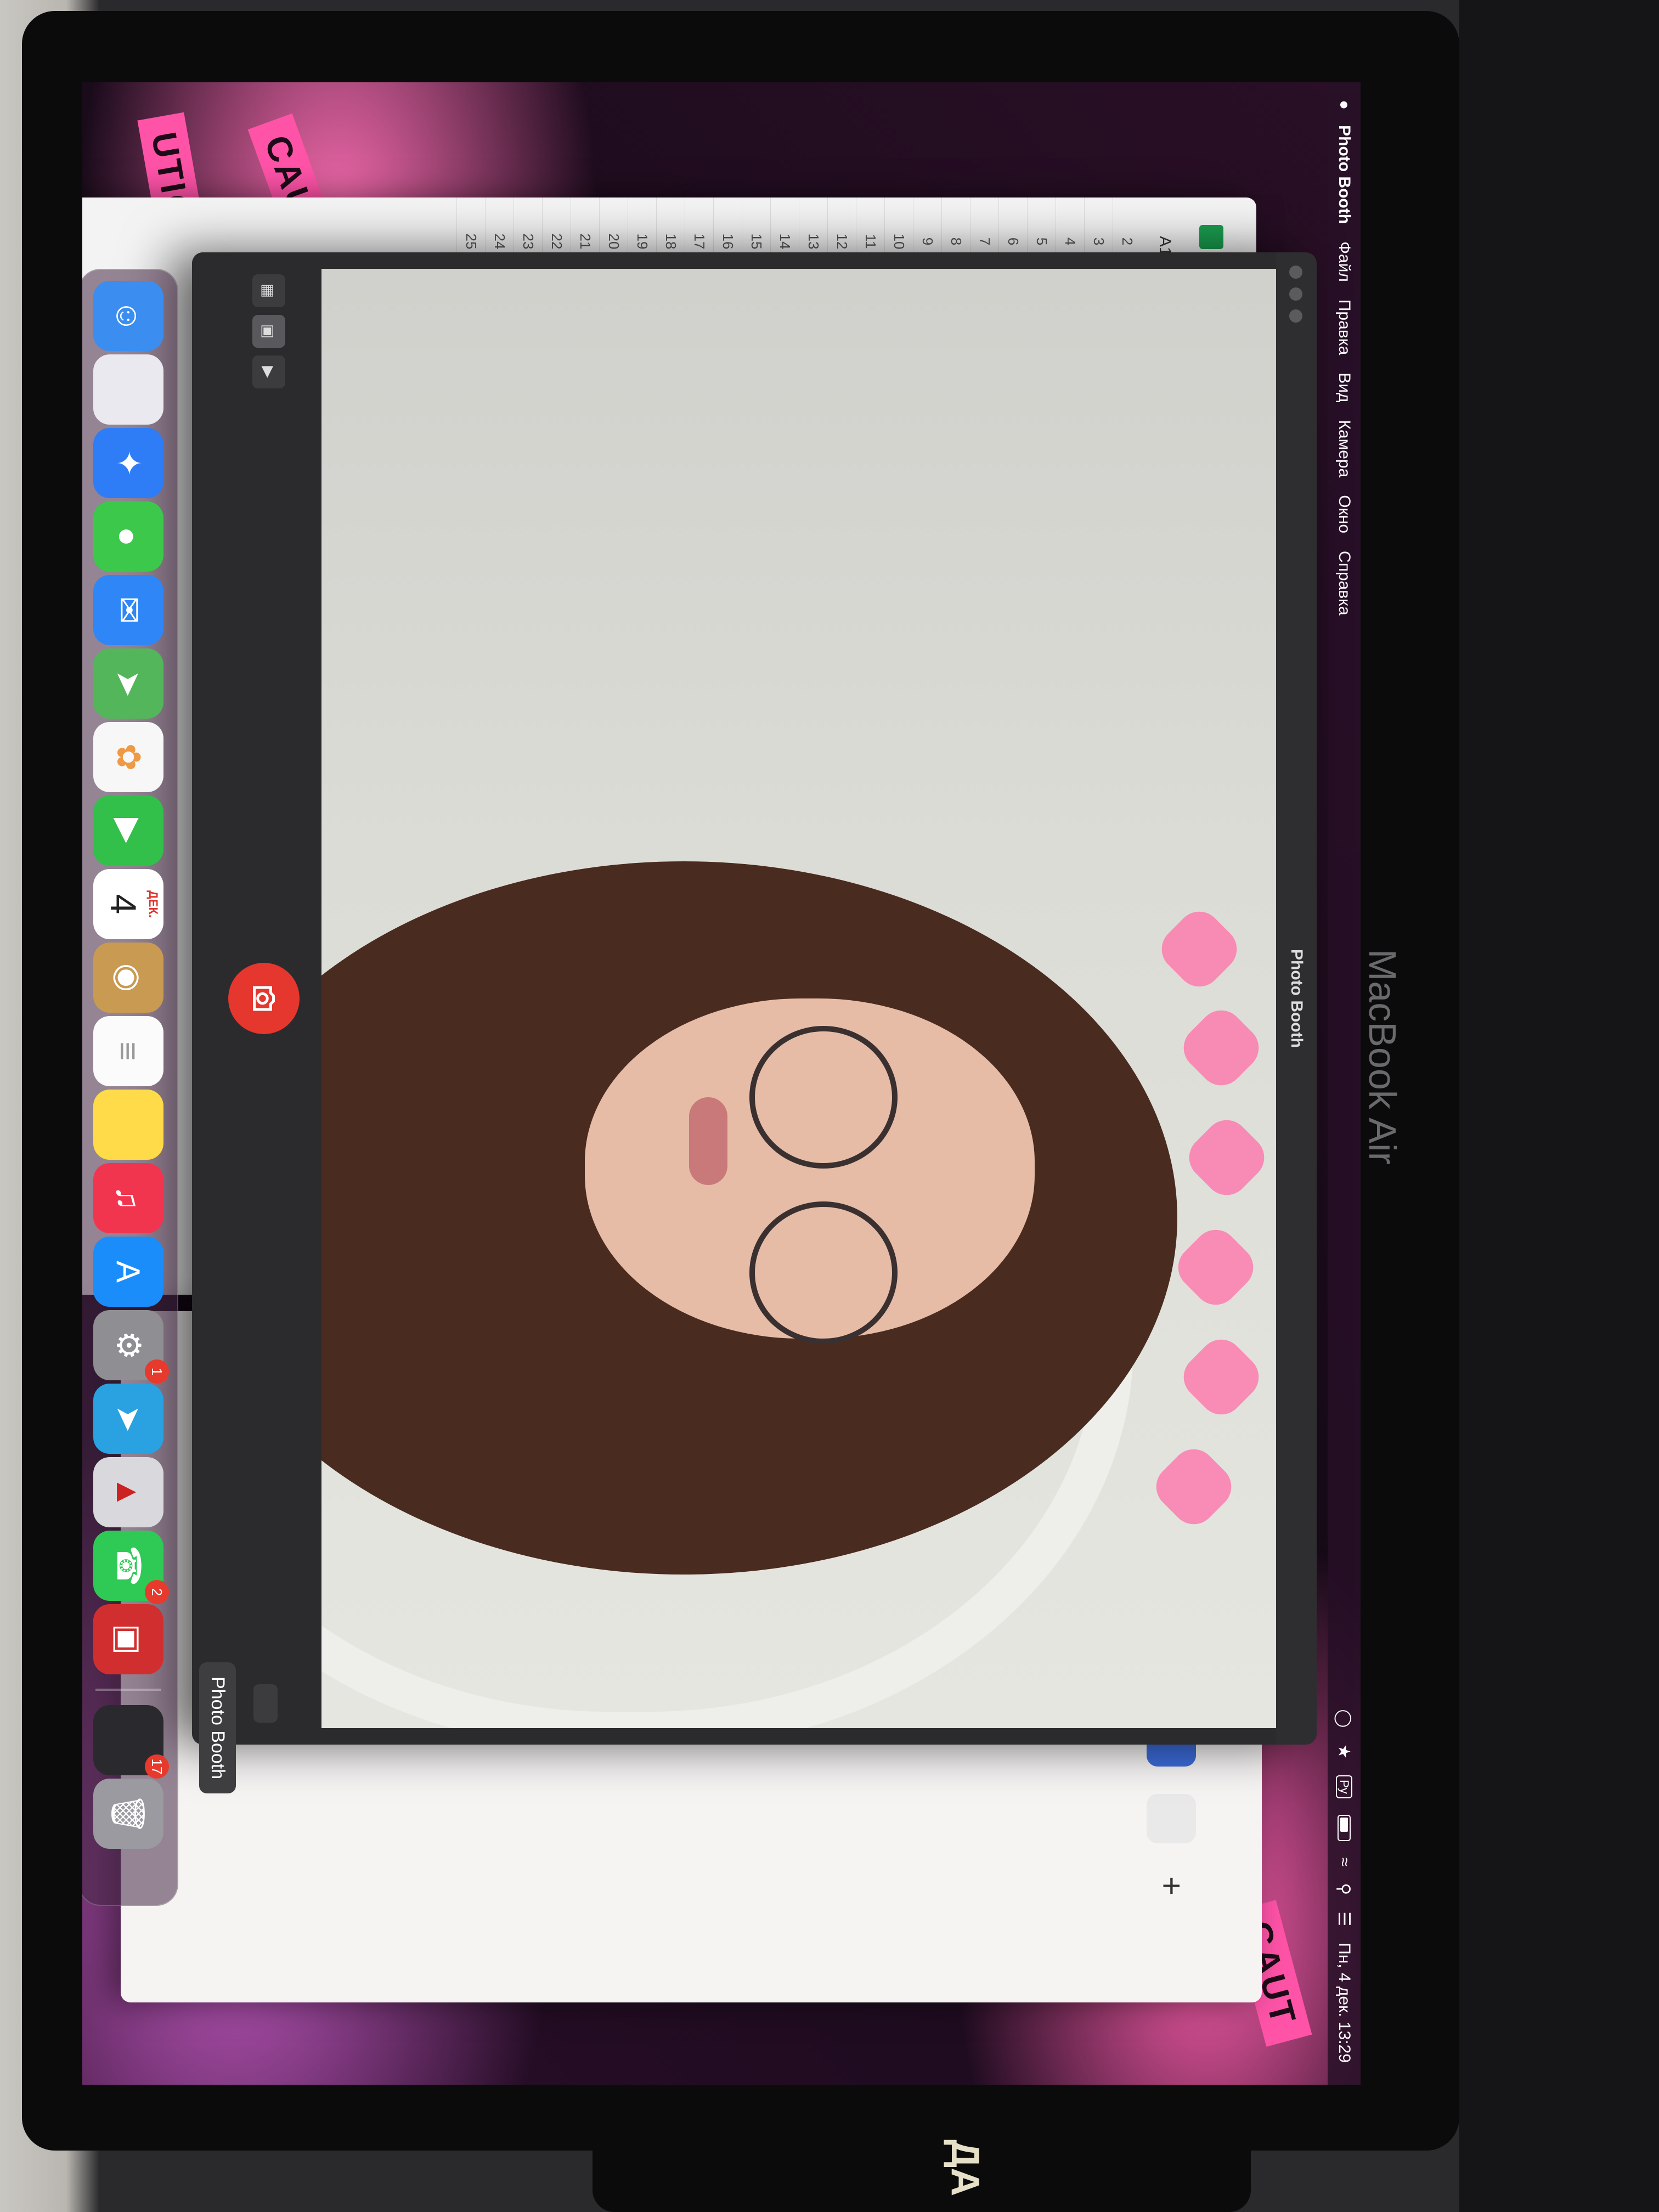 The image size is (1659, 2212). I want to click on menu-file: Файл, so click(1344, 261).